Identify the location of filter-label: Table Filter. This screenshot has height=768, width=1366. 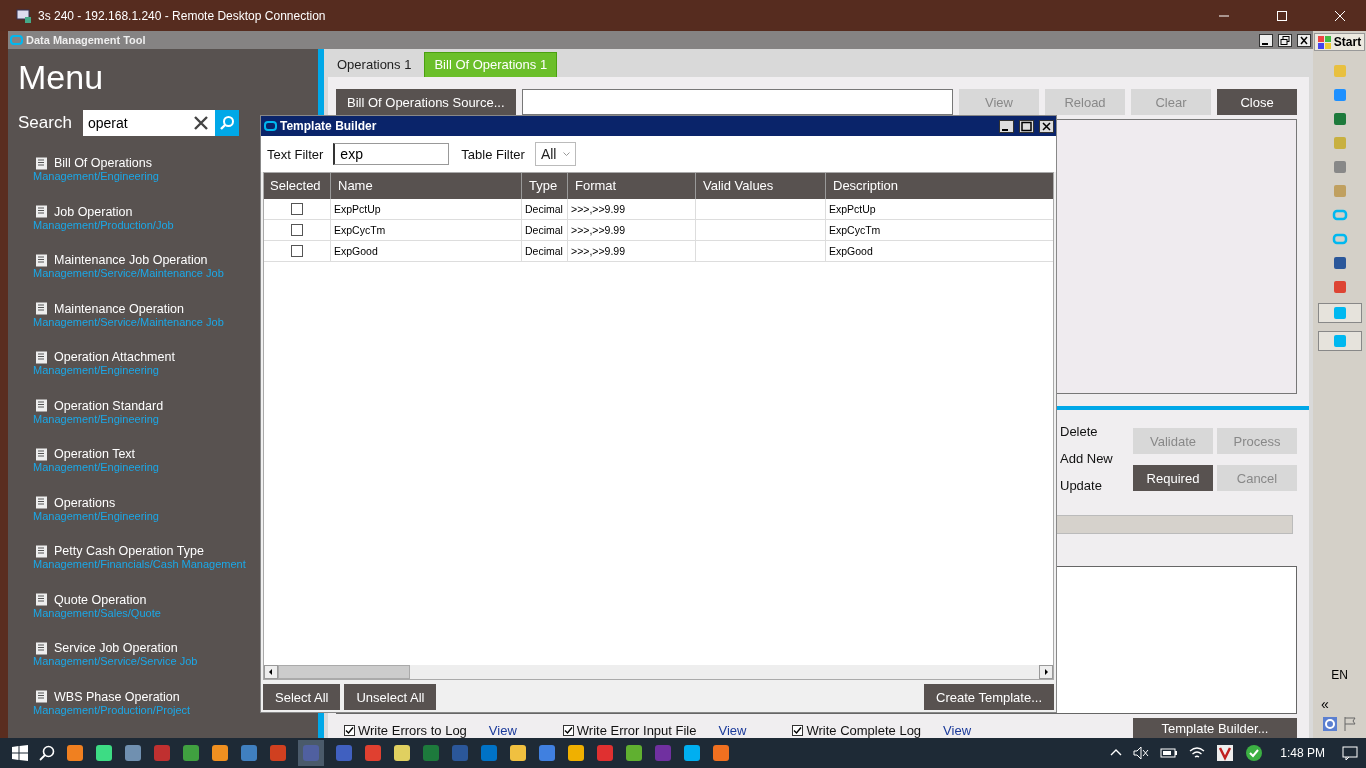
(493, 154).